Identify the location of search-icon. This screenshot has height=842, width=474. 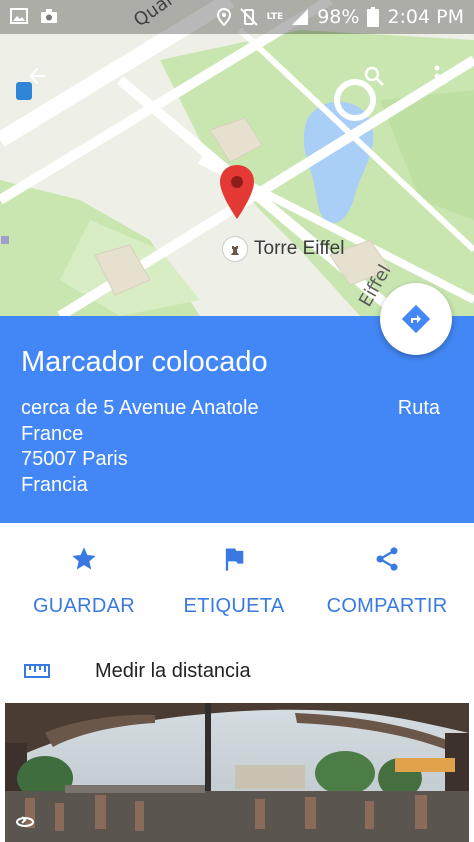
(374, 76).